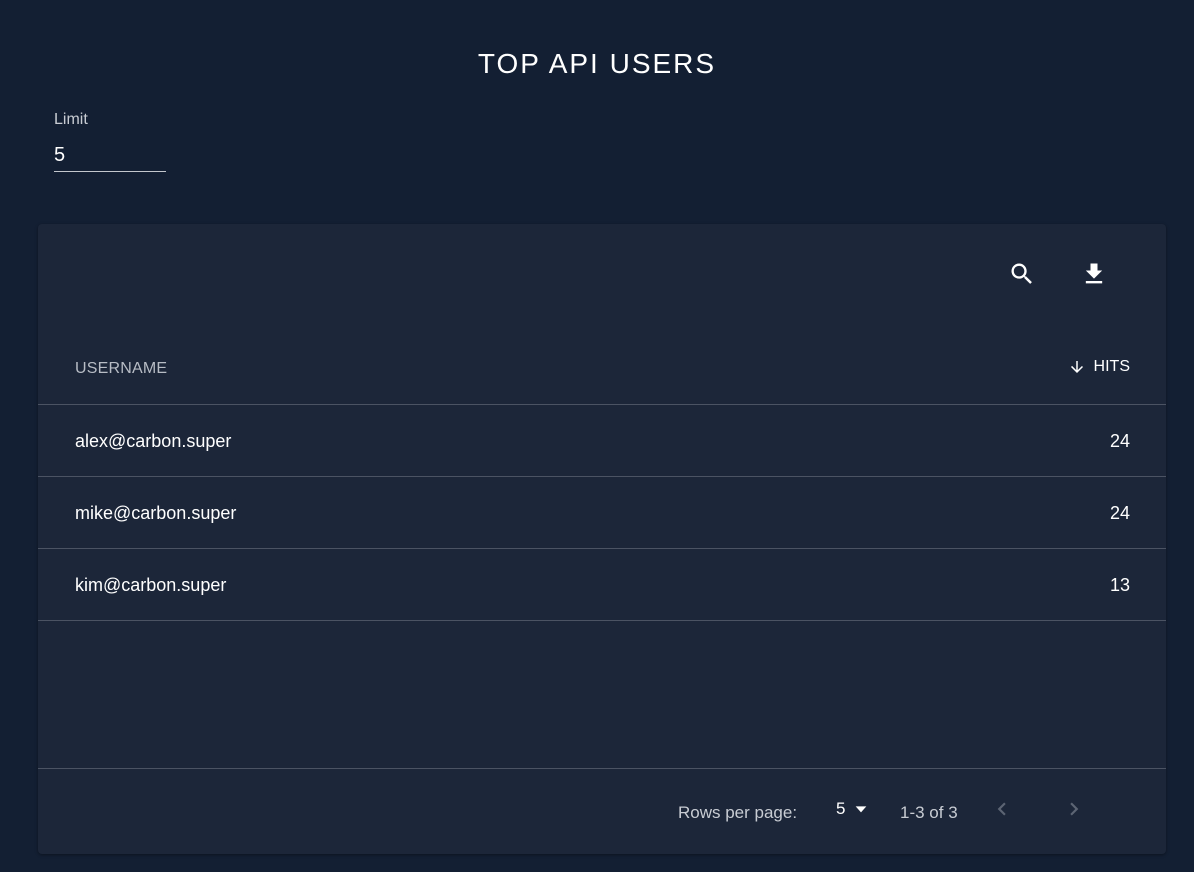  I want to click on search-icon, so click(1021, 273).